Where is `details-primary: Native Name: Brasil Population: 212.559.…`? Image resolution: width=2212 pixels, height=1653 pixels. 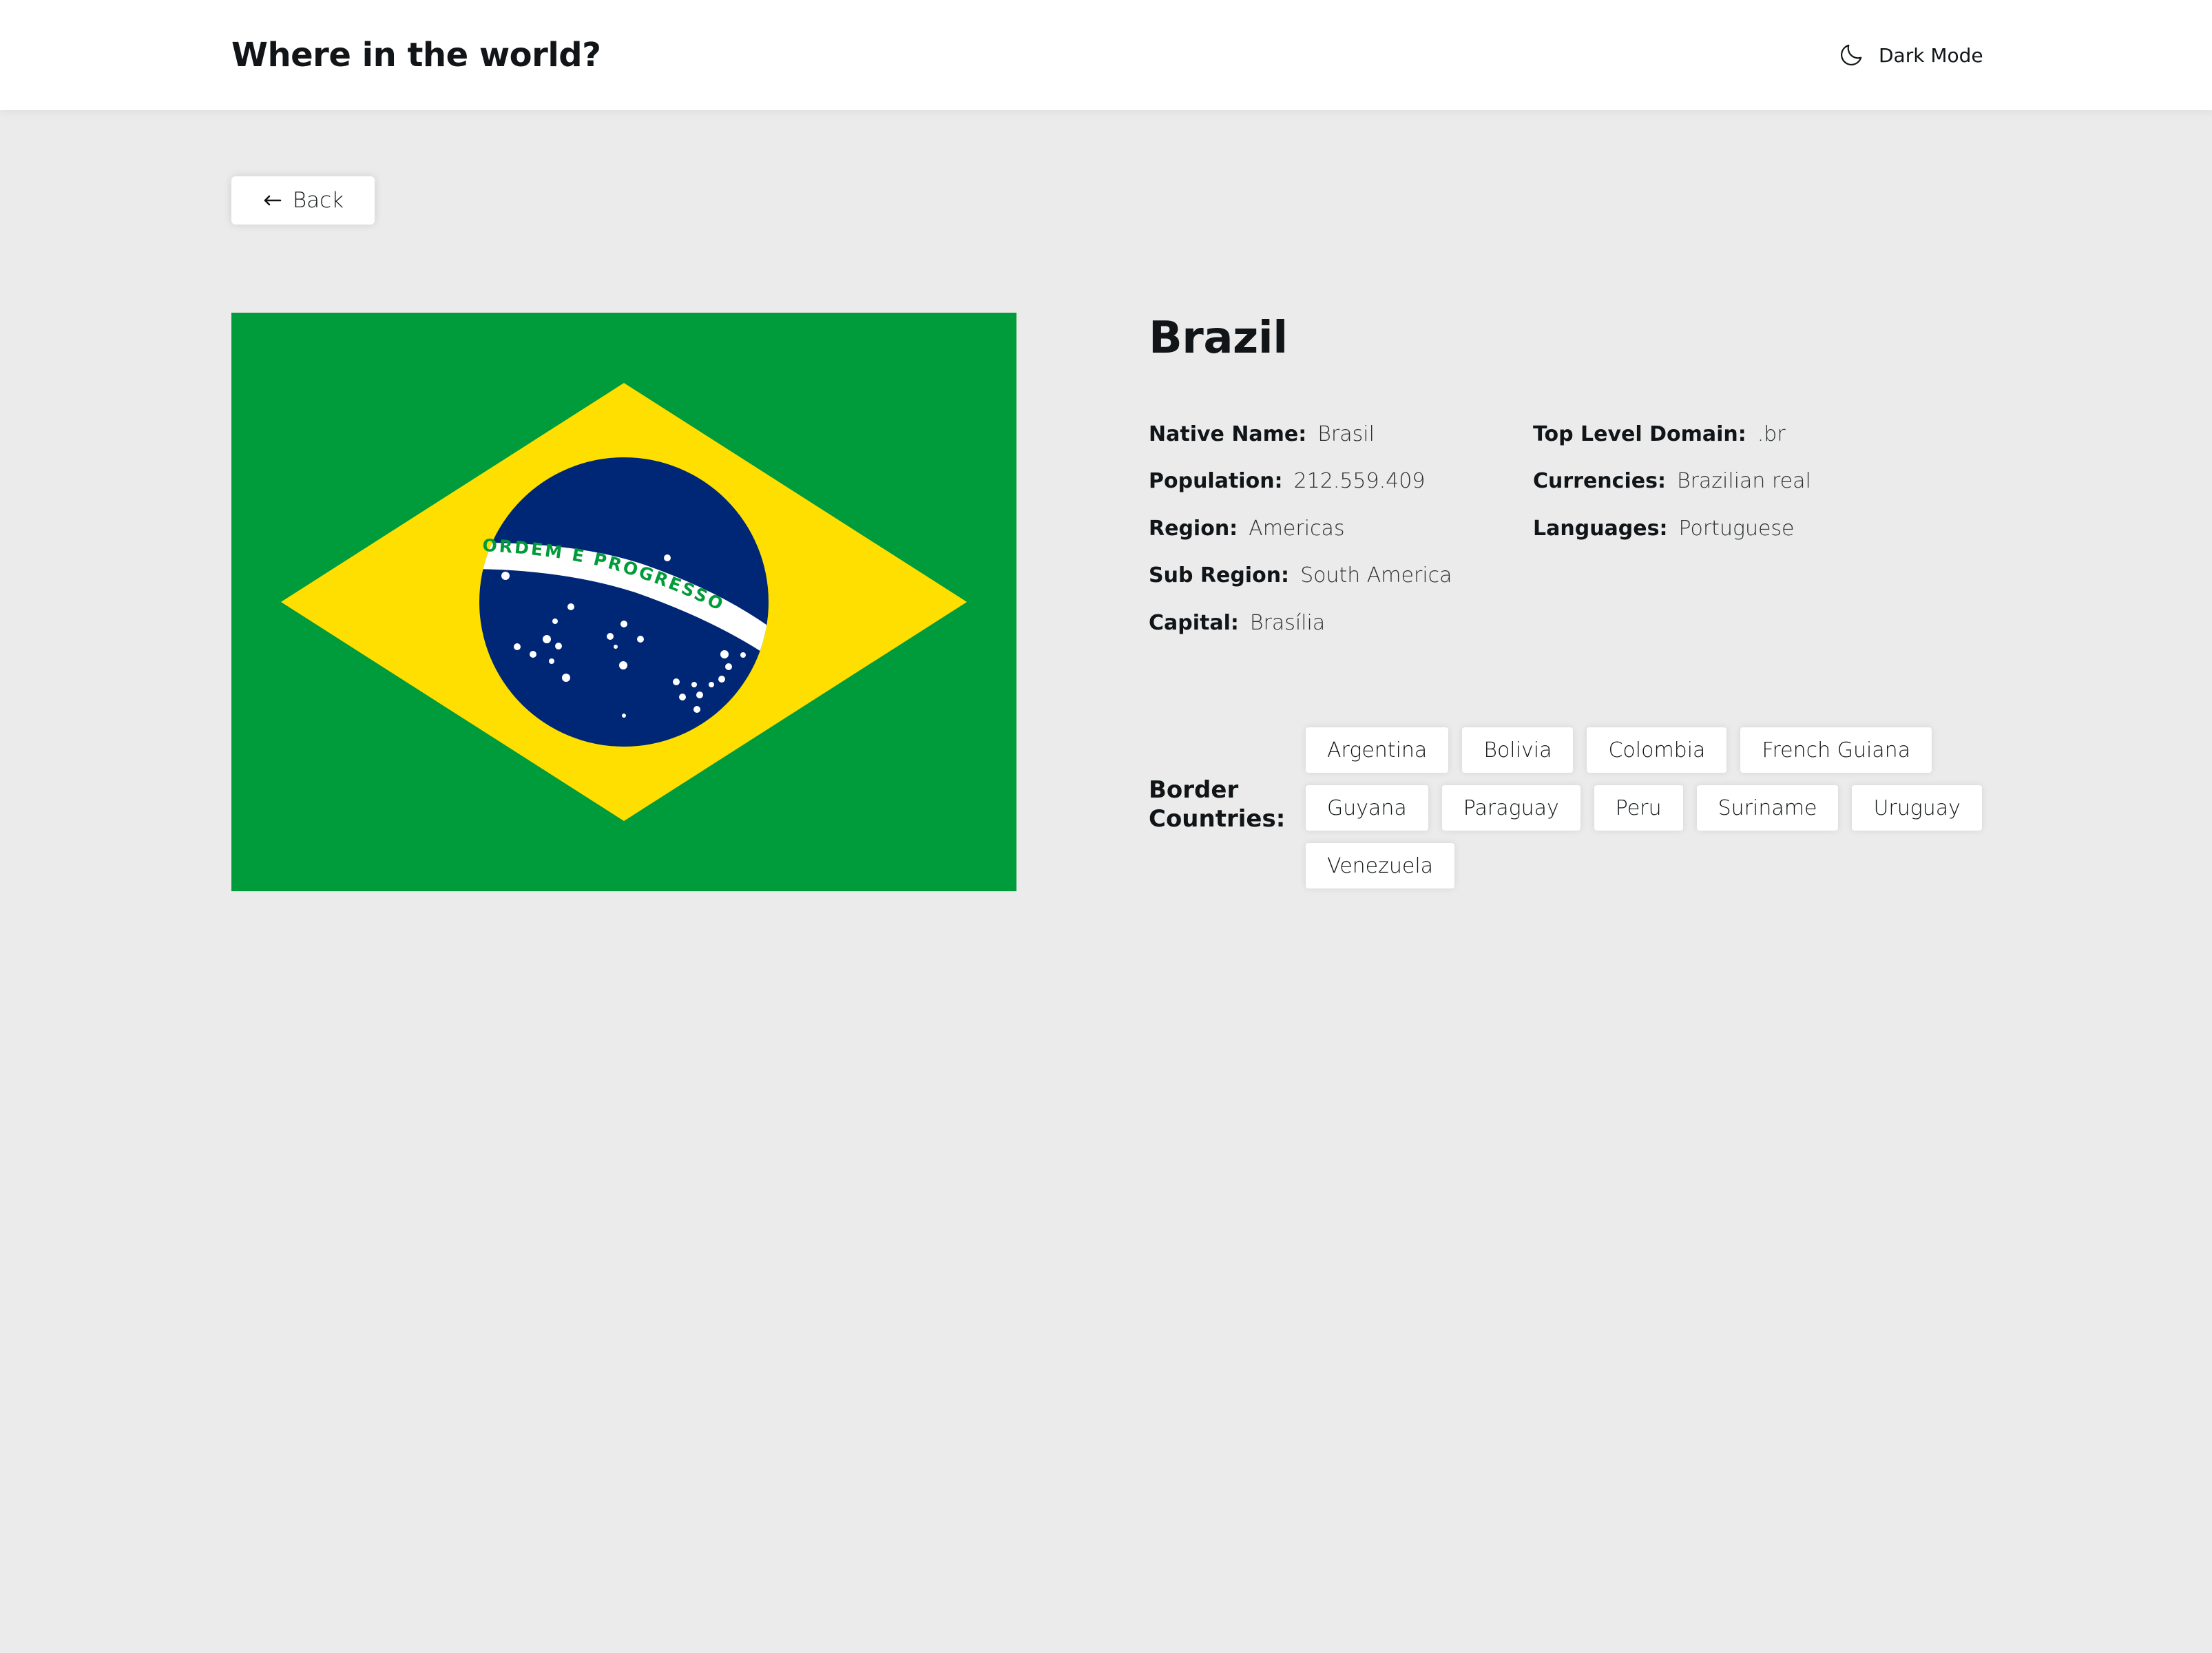 details-primary: Native Name: Brasil Population: 212.559.… is located at coordinates (1300, 528).